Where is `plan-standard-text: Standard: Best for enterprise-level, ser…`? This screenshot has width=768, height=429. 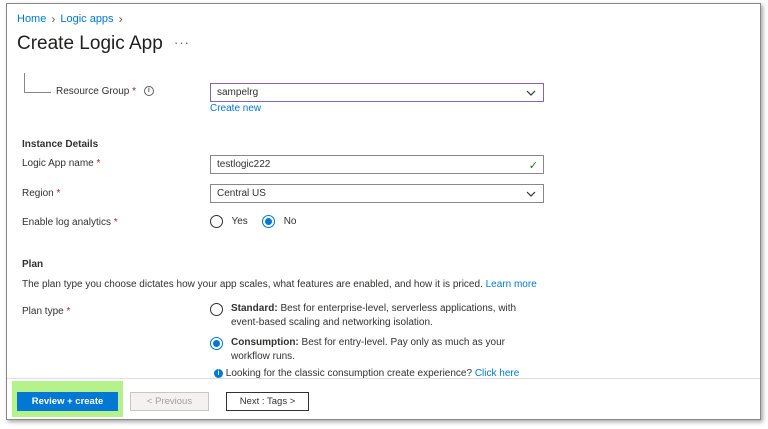
plan-standard-text: Standard: Best for enterprise-level, ser… is located at coordinates (374, 315).